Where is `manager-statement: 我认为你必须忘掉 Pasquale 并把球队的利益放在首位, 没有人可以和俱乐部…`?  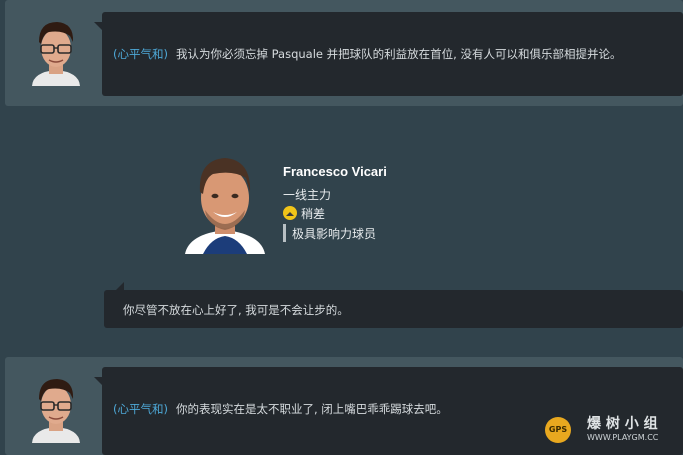
manager-statement: 我认为你必须忘掉 Pasquale 并把球队的利益放在首位, 没有人可以和俱乐部… is located at coordinates (398, 54).